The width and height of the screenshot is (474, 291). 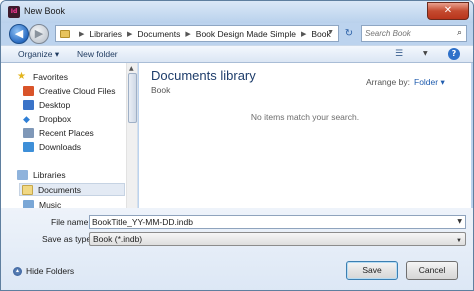 I want to click on nav-item-downloads: Downloads, so click(x=52, y=146).